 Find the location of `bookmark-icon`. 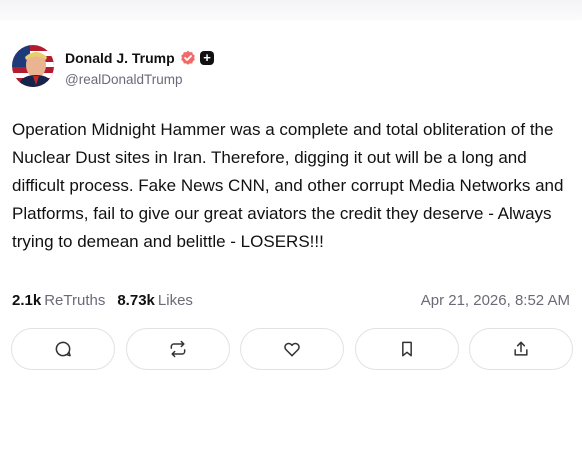

bookmark-icon is located at coordinates (406, 349).